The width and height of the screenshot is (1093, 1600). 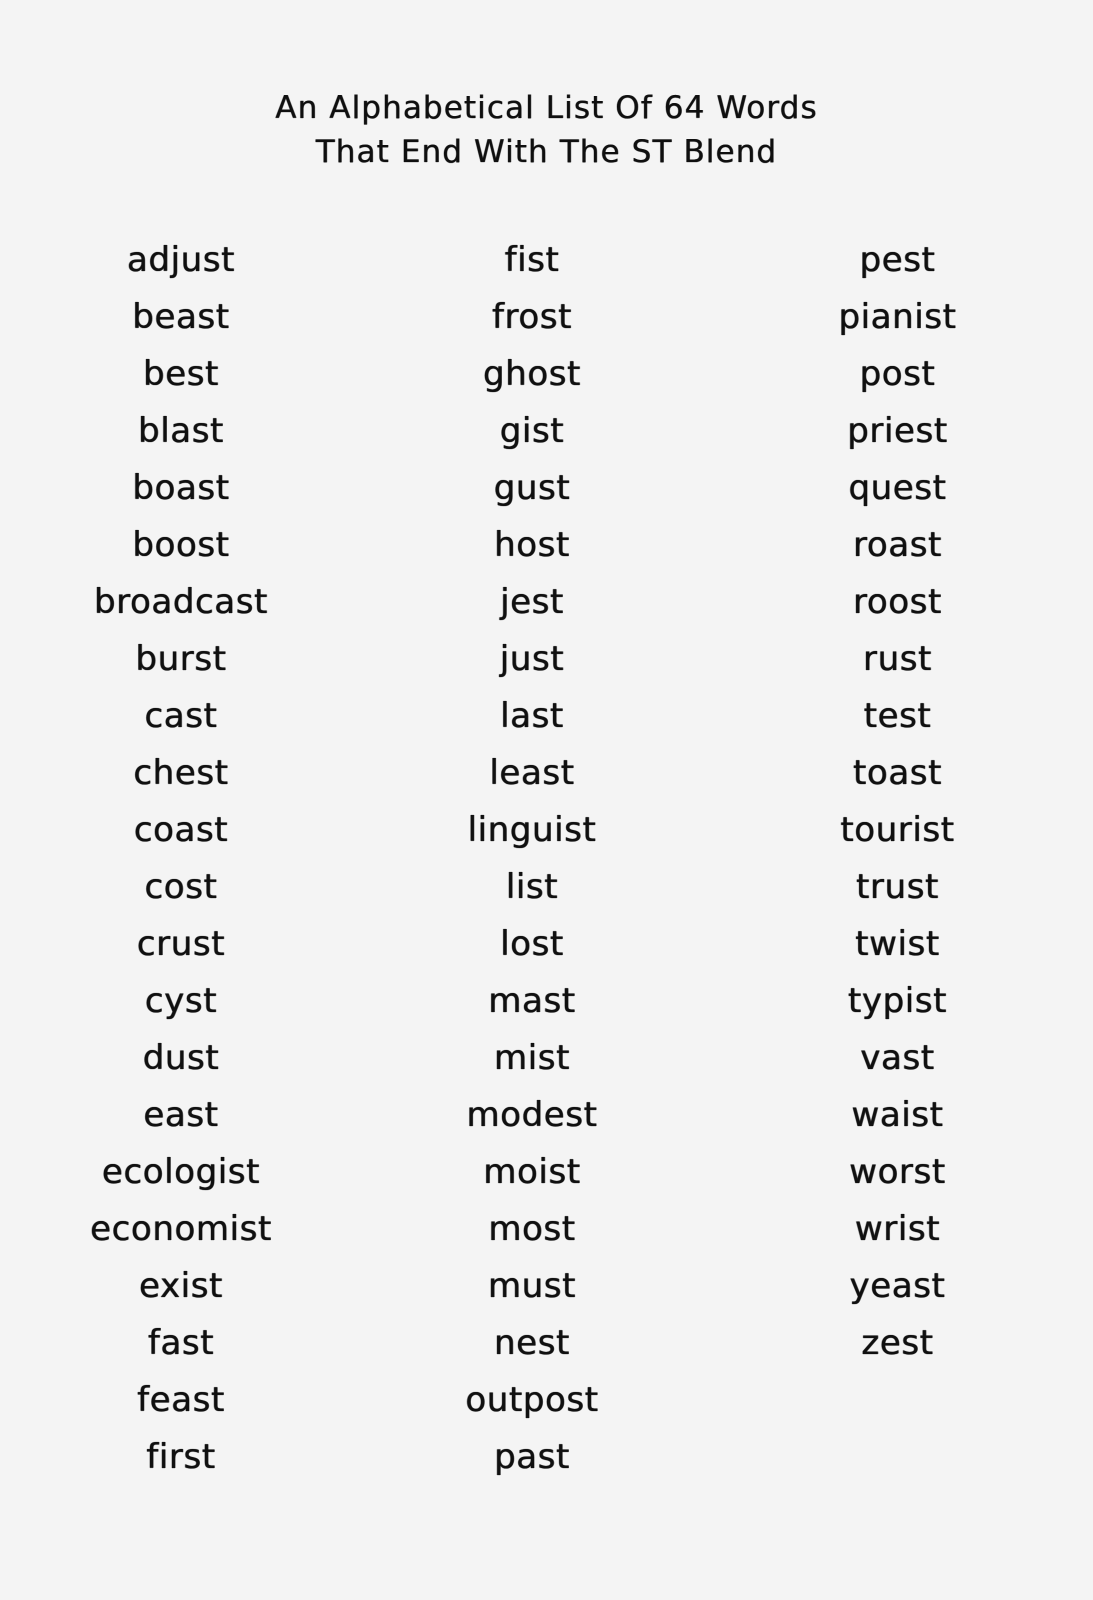 What do you see at coordinates (181, 374) in the screenshot?
I see `word-item: best` at bounding box center [181, 374].